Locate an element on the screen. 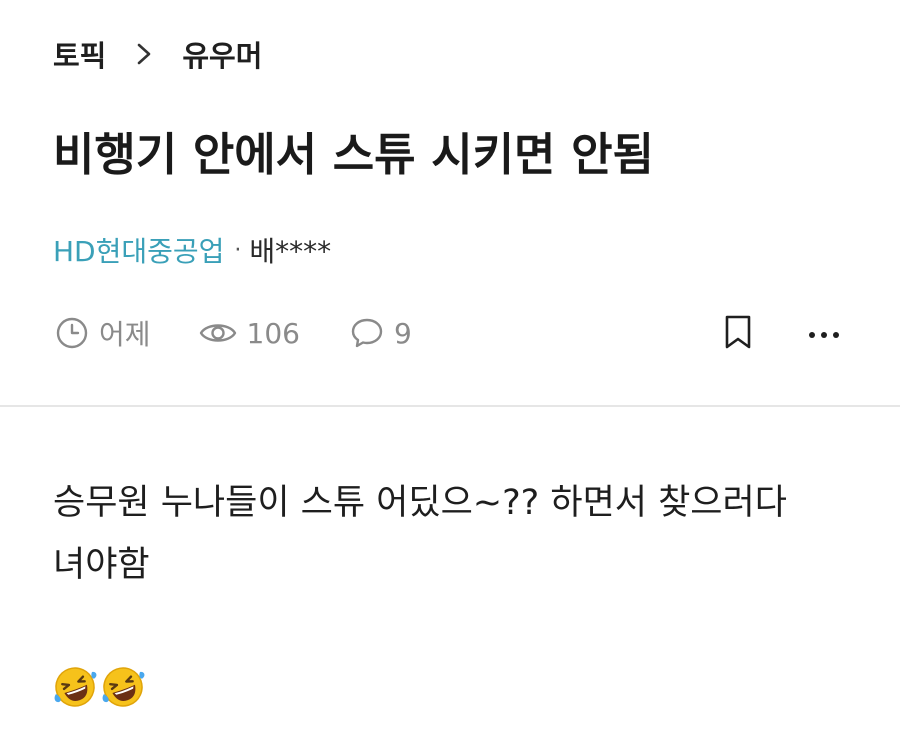 The image size is (900, 750). emoji-row is located at coordinates (100, 689).